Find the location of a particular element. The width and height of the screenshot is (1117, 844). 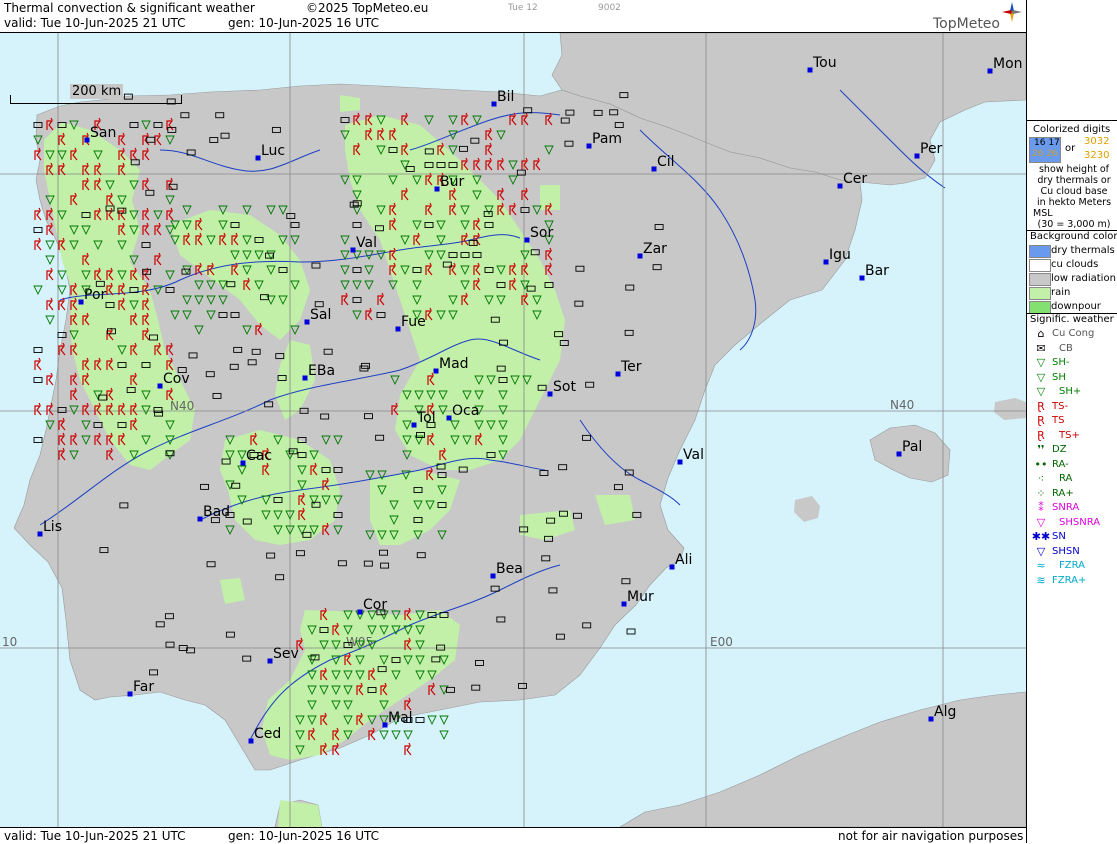

city-cov: Cov is located at coordinates (173, 380).